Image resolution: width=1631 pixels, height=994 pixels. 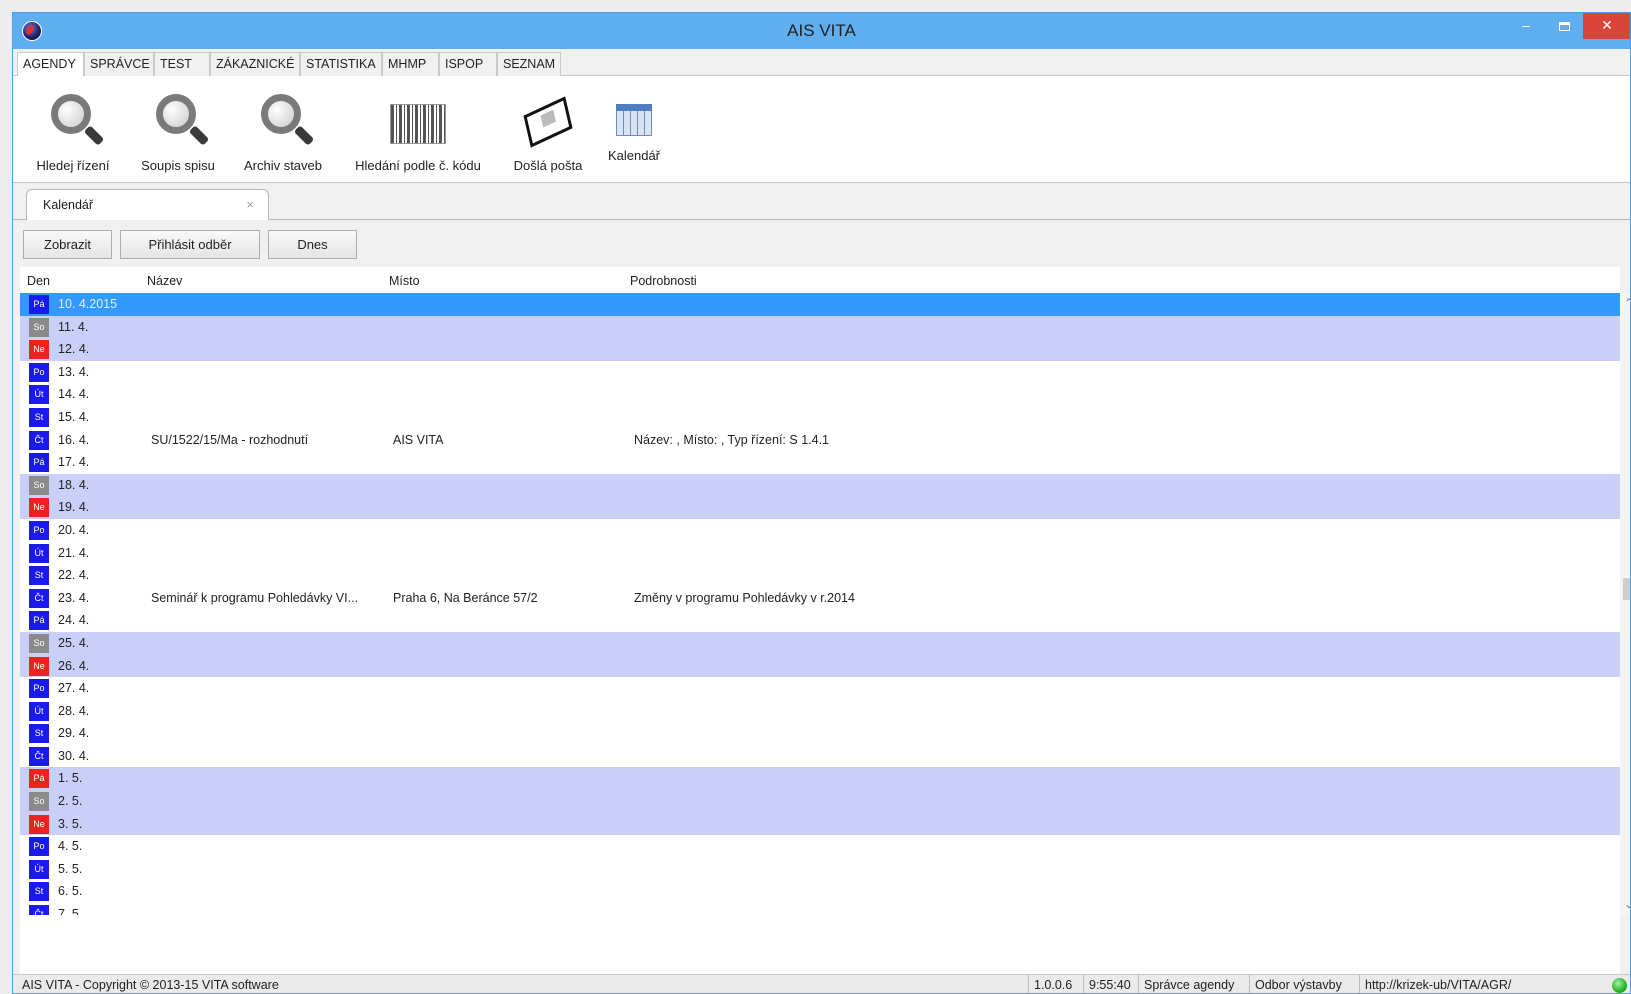 What do you see at coordinates (182, 64) in the screenshot?
I see `ribbon-tab-test: TEST` at bounding box center [182, 64].